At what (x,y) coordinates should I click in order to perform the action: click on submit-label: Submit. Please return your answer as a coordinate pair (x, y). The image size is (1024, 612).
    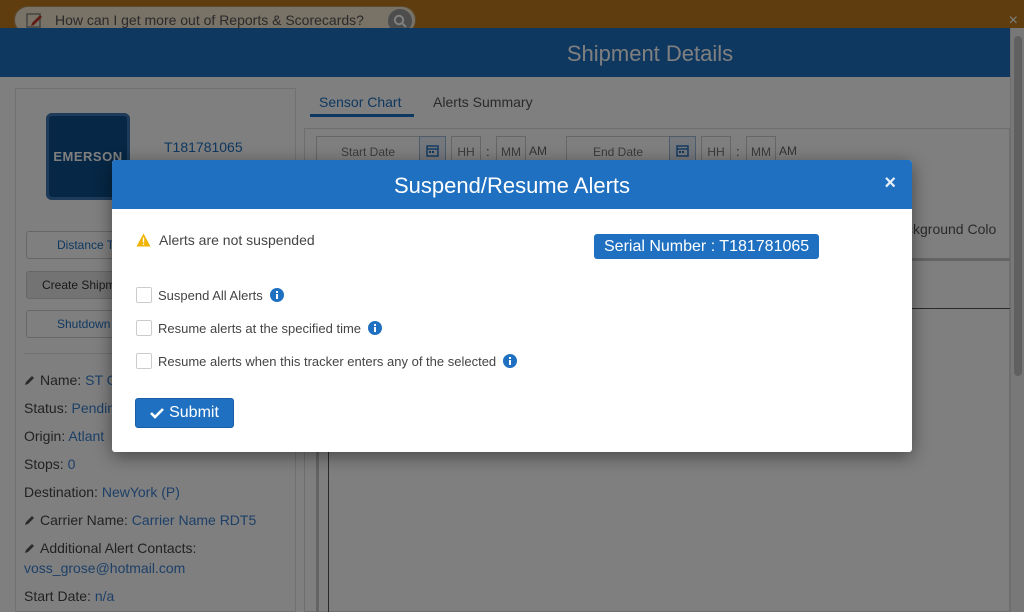
    Looking at the image, I should click on (194, 412).